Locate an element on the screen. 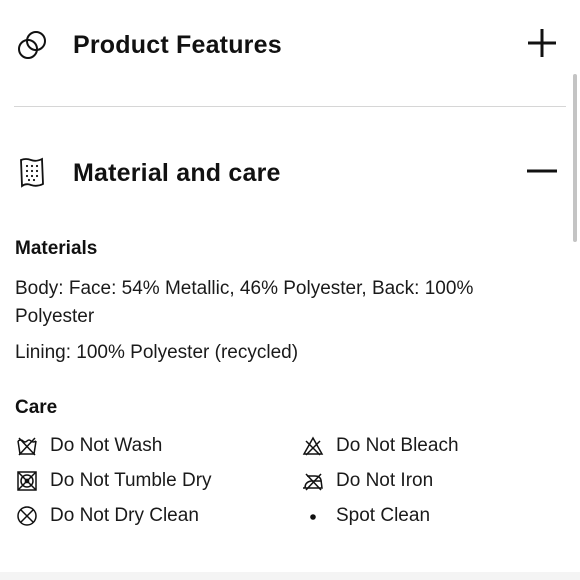  do-not-dry-clean-icon is located at coordinates (27, 516).